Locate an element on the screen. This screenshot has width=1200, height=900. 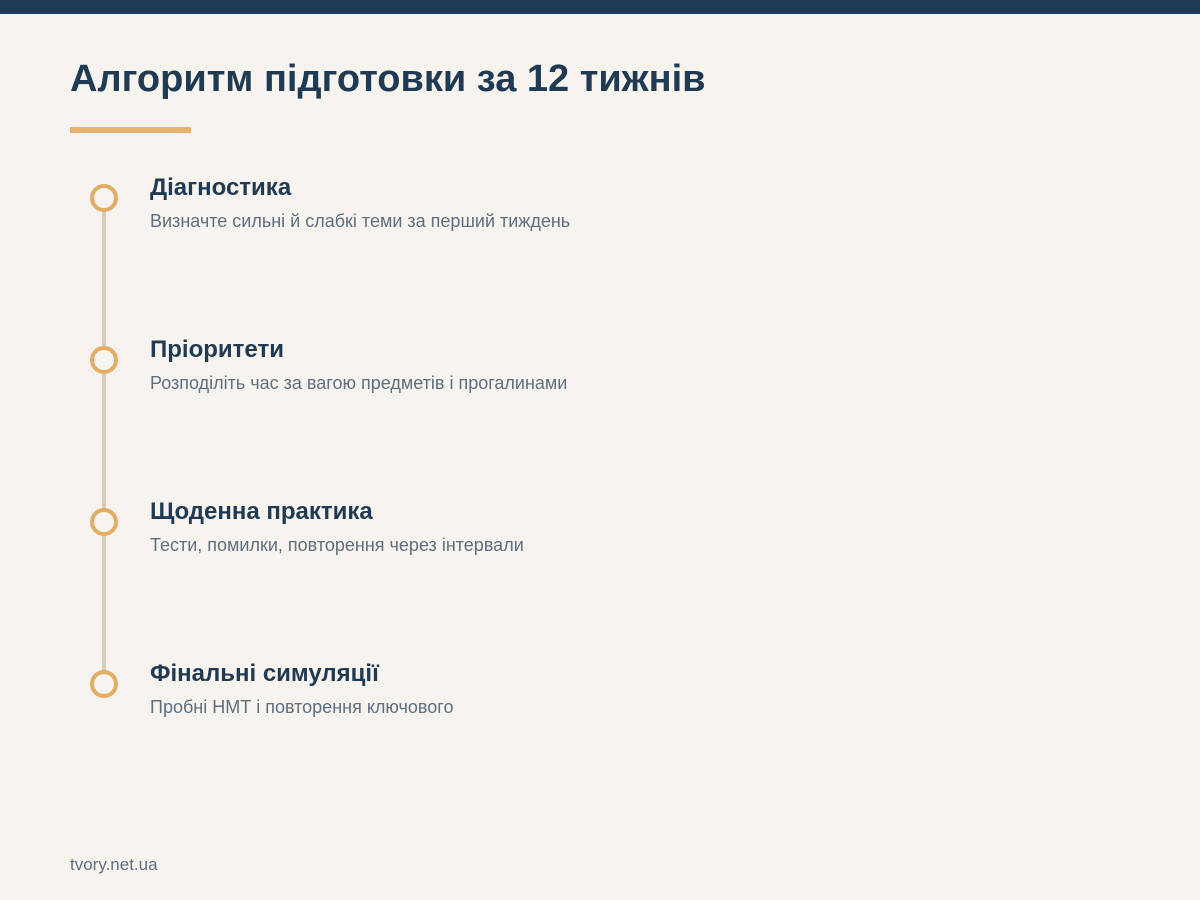
top-bar is located at coordinates (600, 7).